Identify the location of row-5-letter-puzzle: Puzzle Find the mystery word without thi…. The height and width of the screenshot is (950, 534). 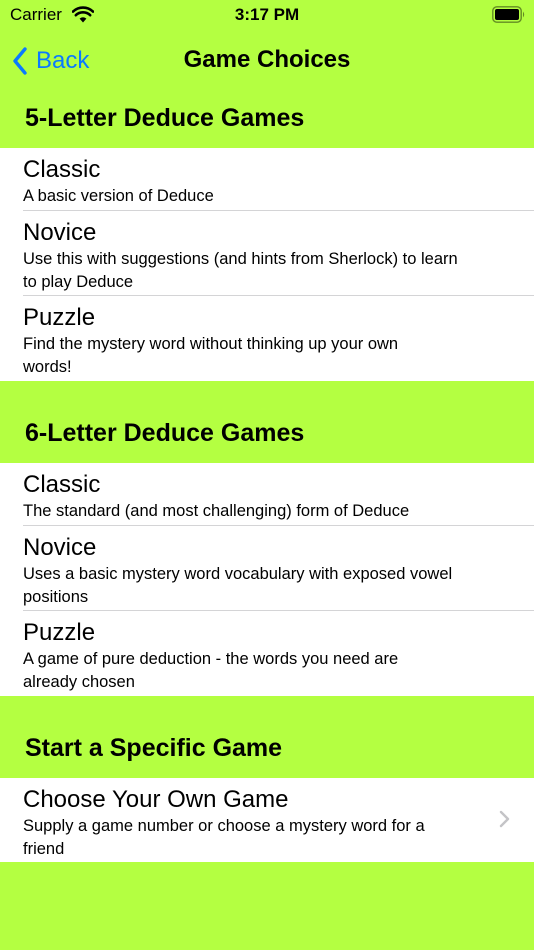
(267, 338).